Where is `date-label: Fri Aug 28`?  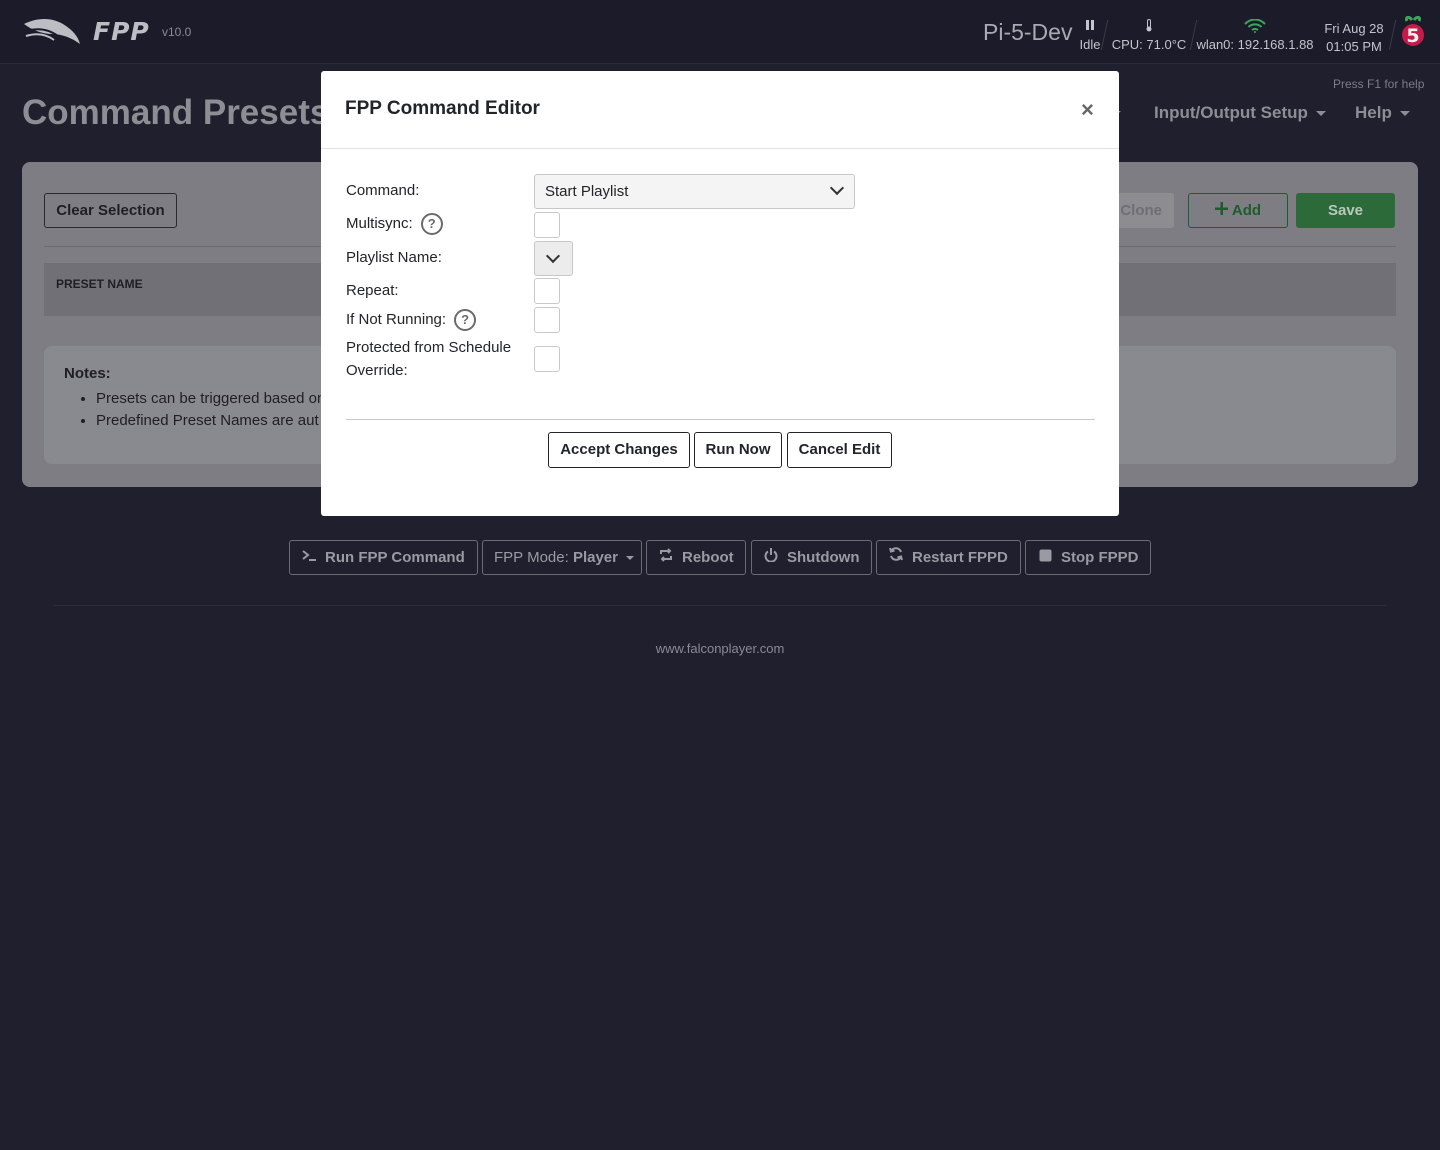
date-label: Fri Aug 28 is located at coordinates (1354, 28).